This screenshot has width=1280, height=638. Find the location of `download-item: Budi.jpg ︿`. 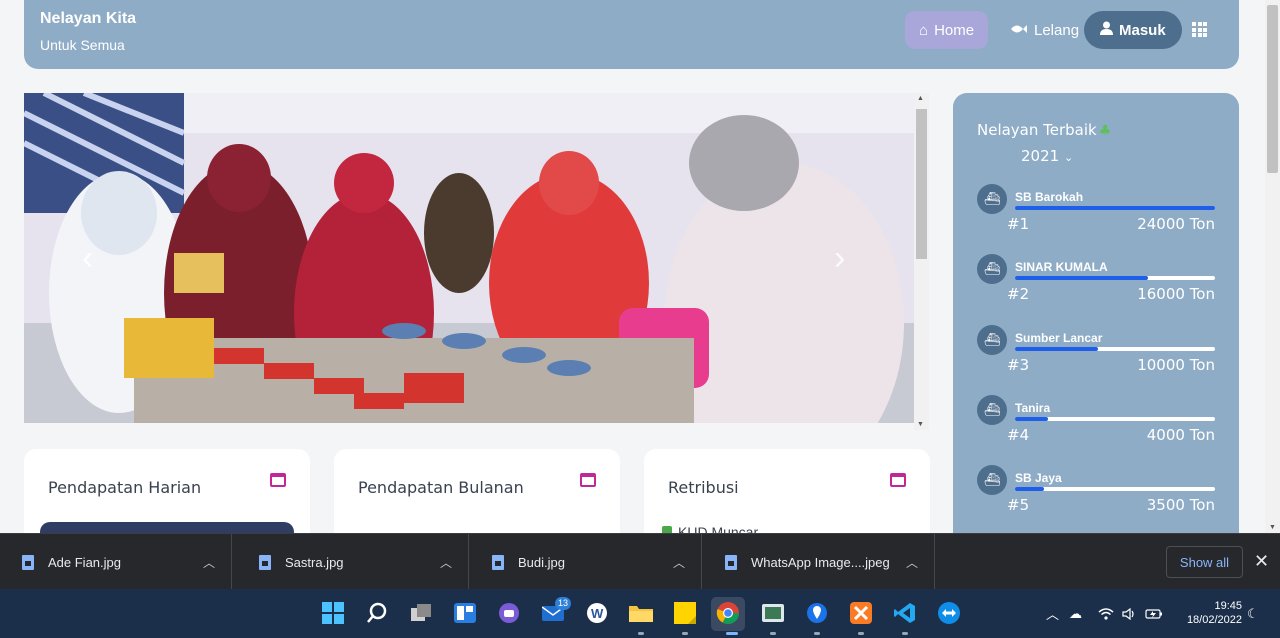

download-item: Budi.jpg ︿ is located at coordinates (586, 562).